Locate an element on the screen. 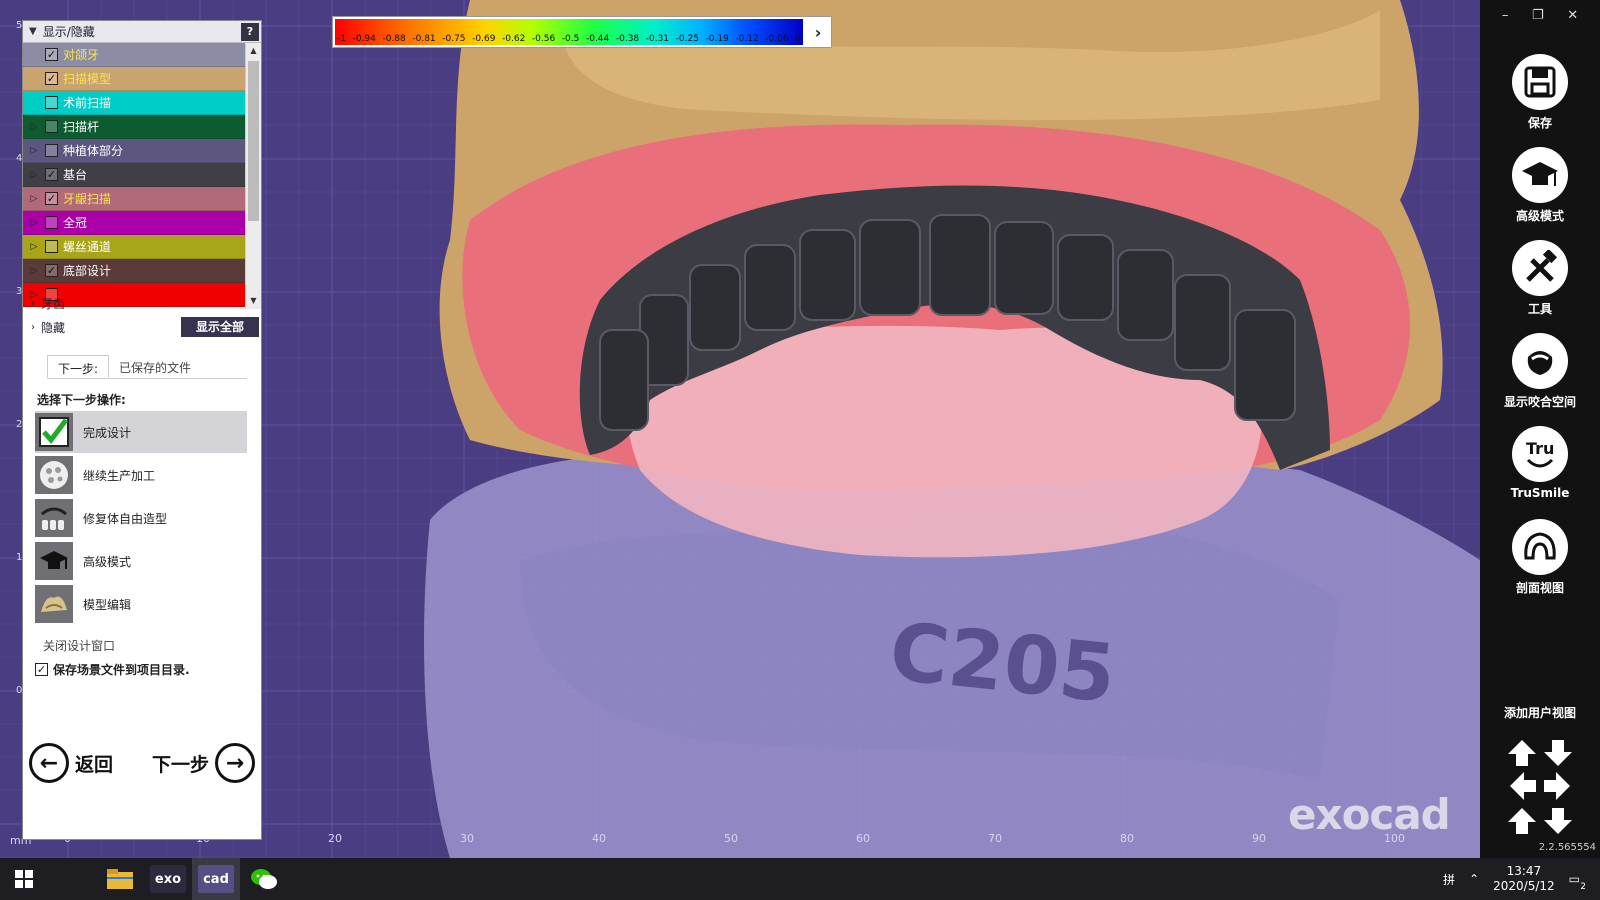 This screenshot has width=1600, height=900. action-item: 完成设计 is located at coordinates (141, 432).